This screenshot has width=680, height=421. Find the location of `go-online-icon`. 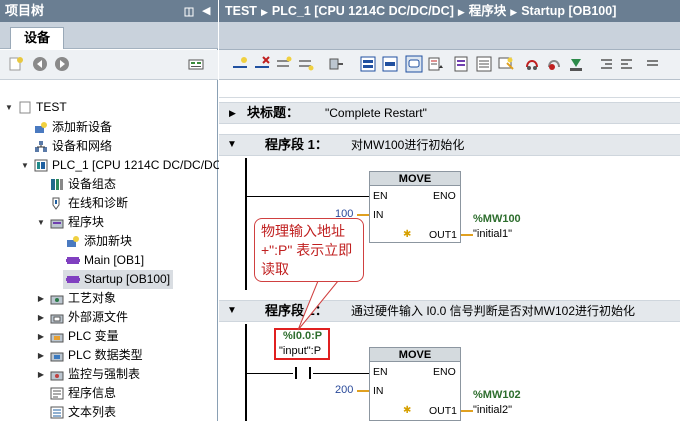

go-online-icon is located at coordinates (532, 64).